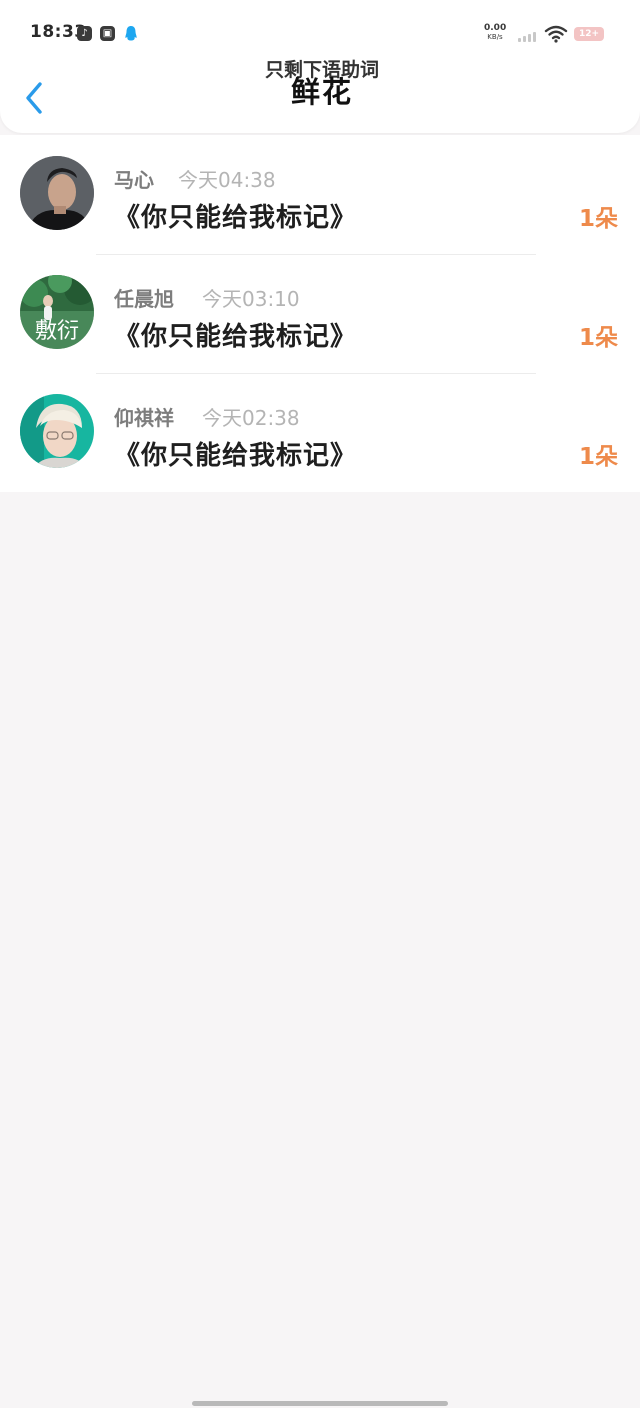  I want to click on page-title: 鲜花, so click(321, 92).